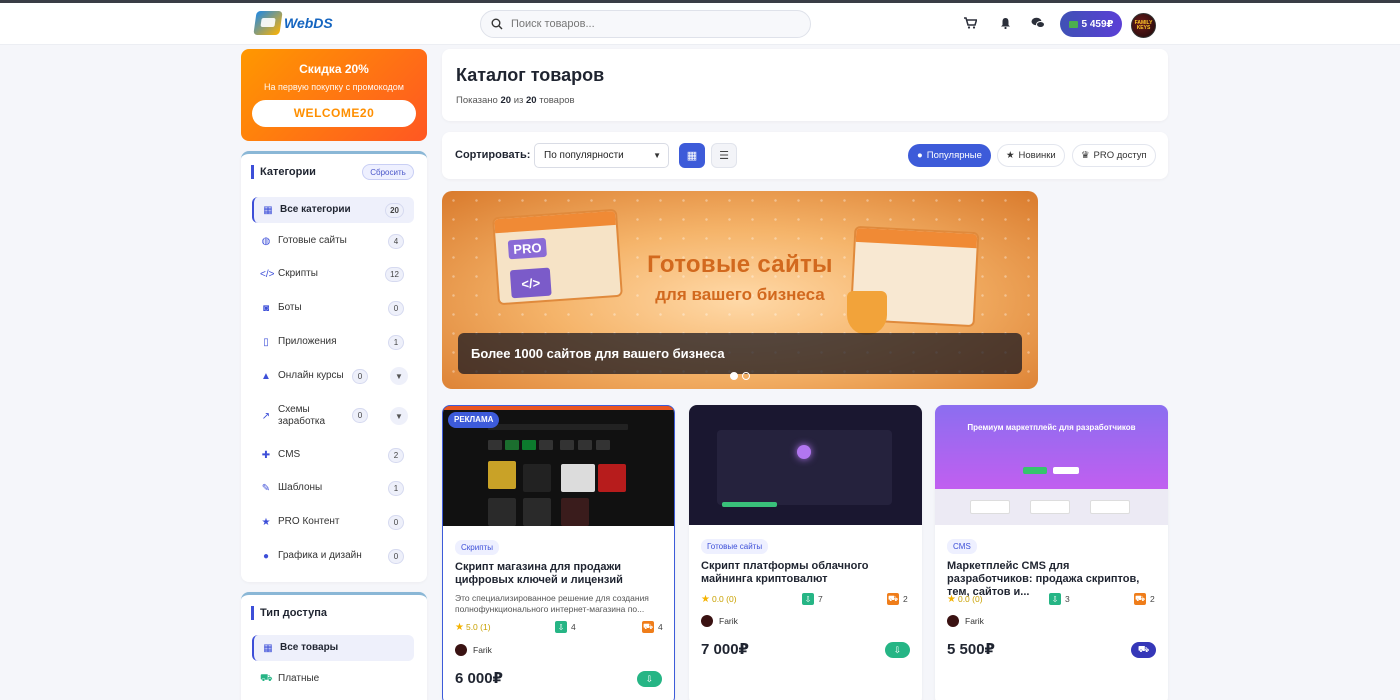 The width and height of the screenshot is (1400, 700). What do you see at coordinates (740, 376) in the screenshot?
I see `carousel-dots` at bounding box center [740, 376].